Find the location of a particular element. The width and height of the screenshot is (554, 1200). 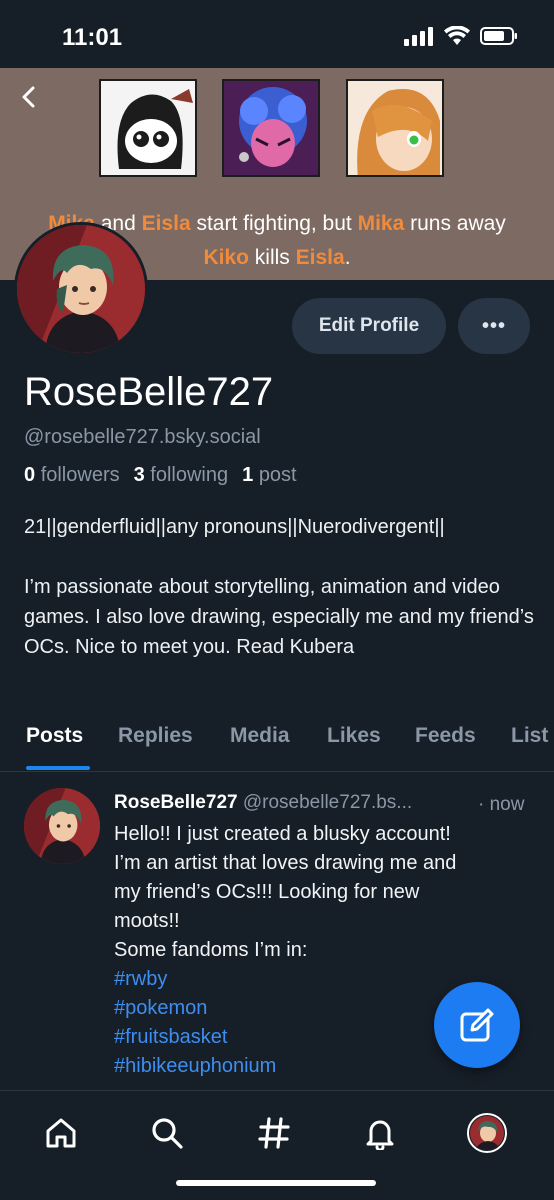

following-label: following is located at coordinates (189, 475).